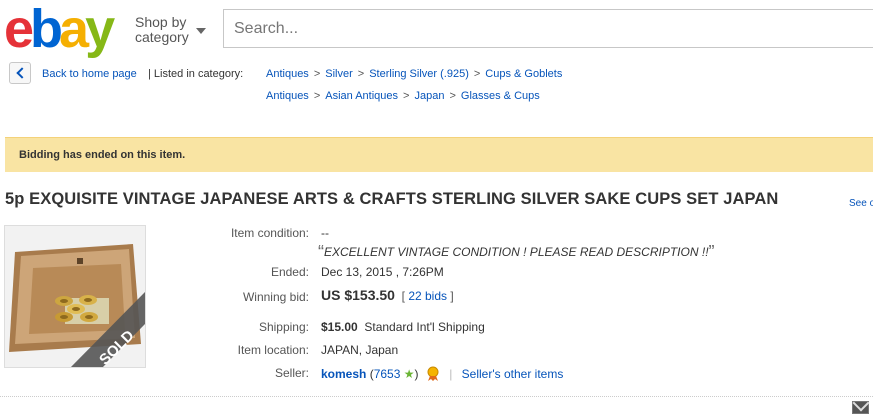 Image resolution: width=873 pixels, height=416 pixels. Describe the element at coordinates (860, 407) in the screenshot. I see `mail-icon` at that location.